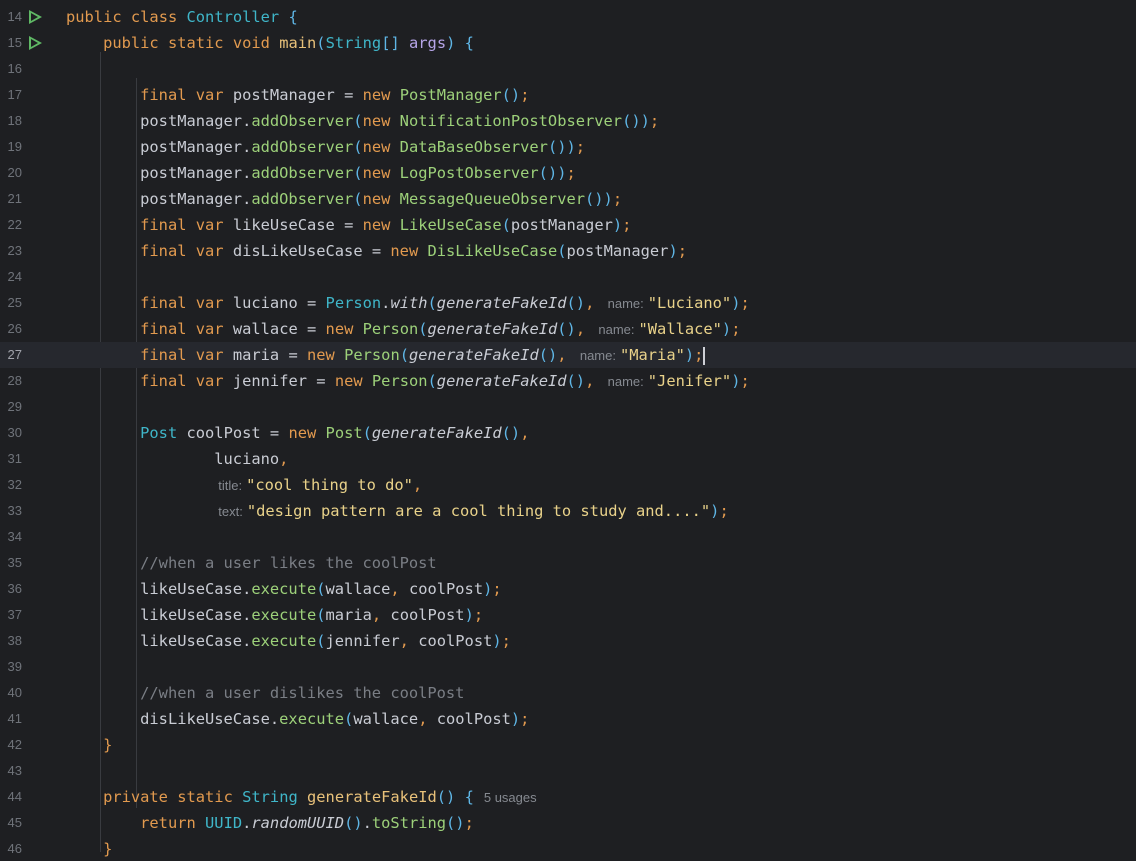 The height and width of the screenshot is (861, 1136). I want to click on code-token: void, so click(251, 43).